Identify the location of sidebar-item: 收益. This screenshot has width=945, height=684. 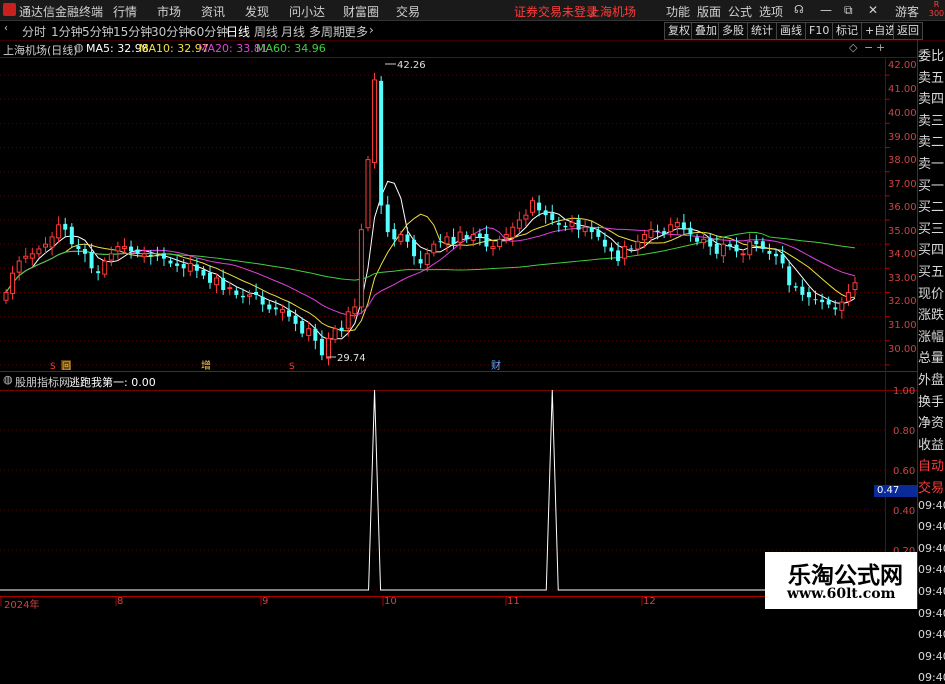
(931, 443).